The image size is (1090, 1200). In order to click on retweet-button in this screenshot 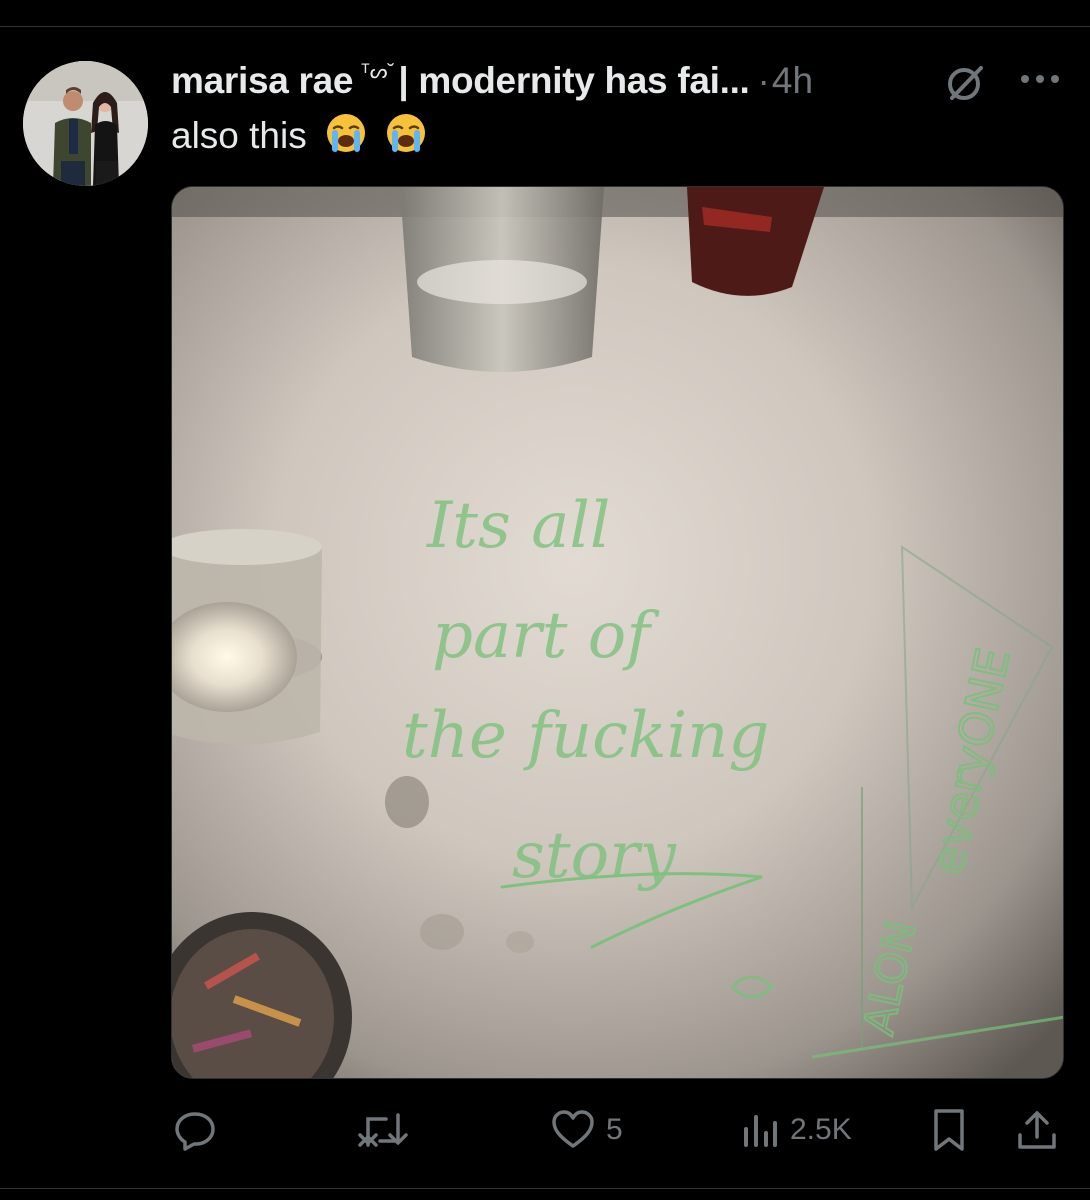, I will do `click(383, 1130)`.